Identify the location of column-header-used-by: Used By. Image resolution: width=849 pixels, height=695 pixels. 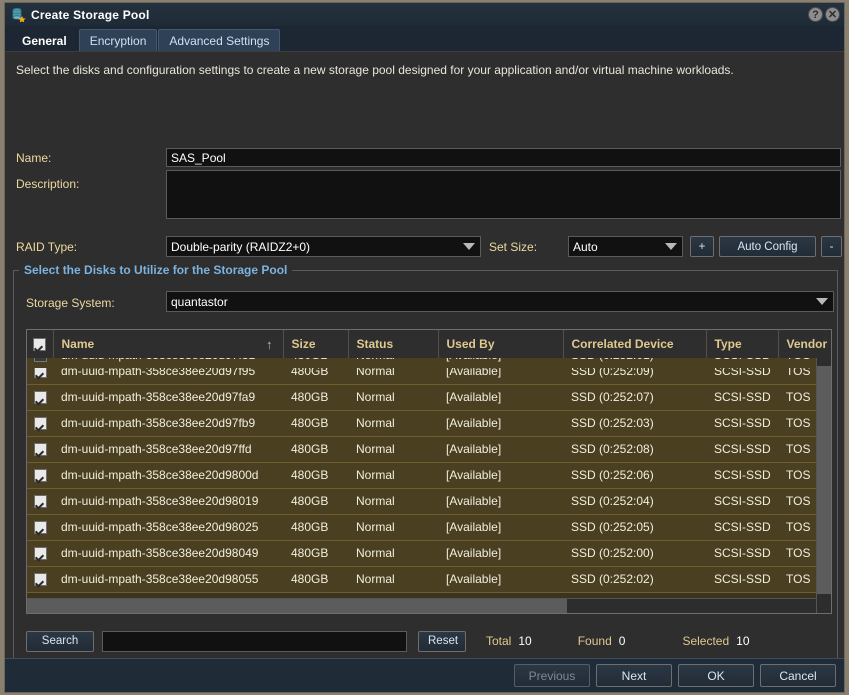
(501, 344).